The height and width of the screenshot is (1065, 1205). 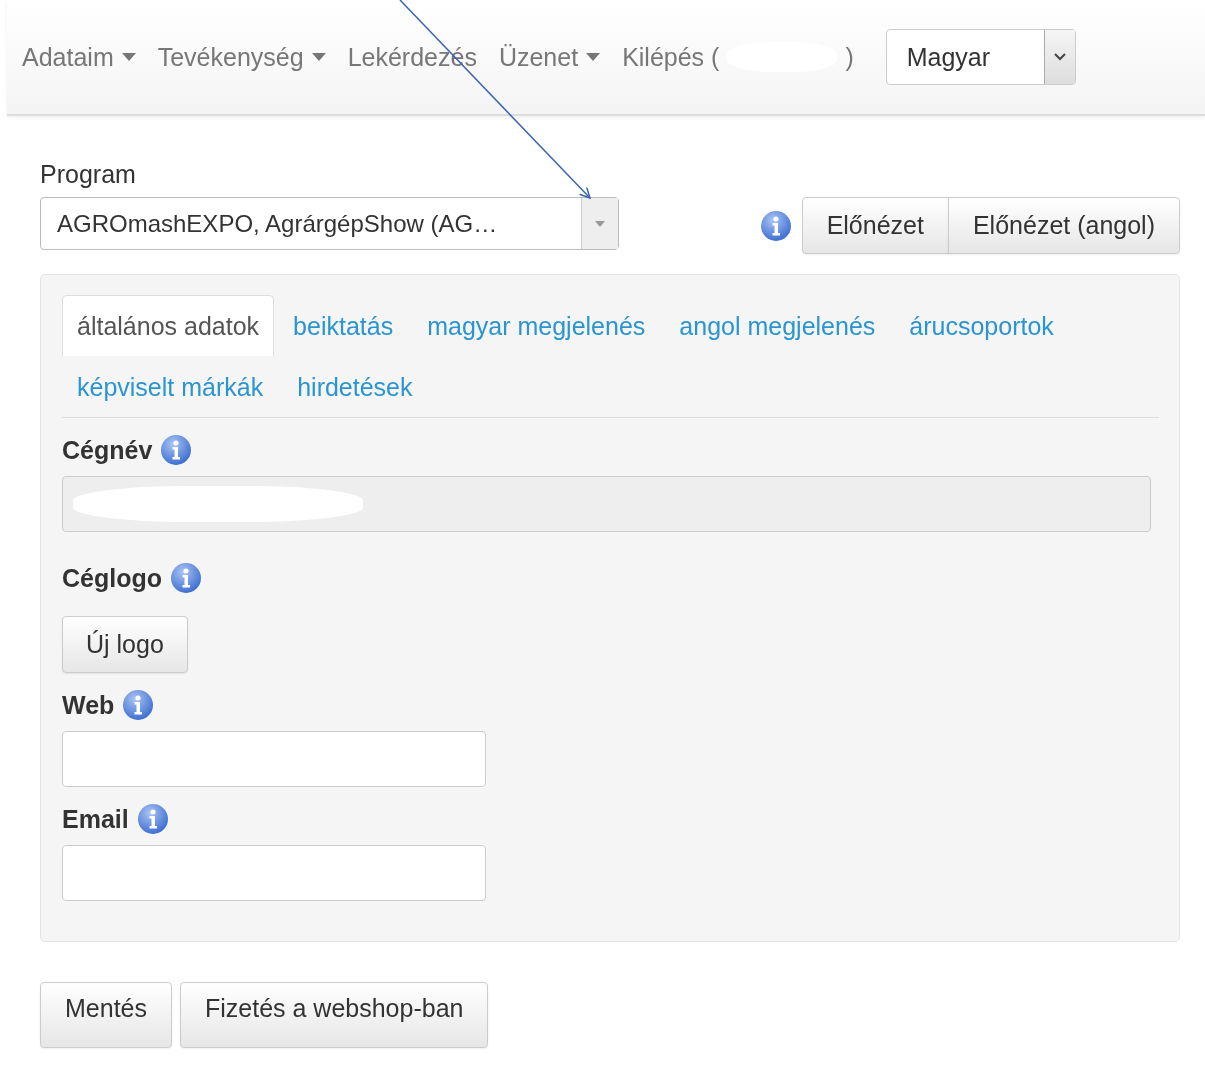 What do you see at coordinates (981, 325) in the screenshot?
I see `tab: árucsoportok` at bounding box center [981, 325].